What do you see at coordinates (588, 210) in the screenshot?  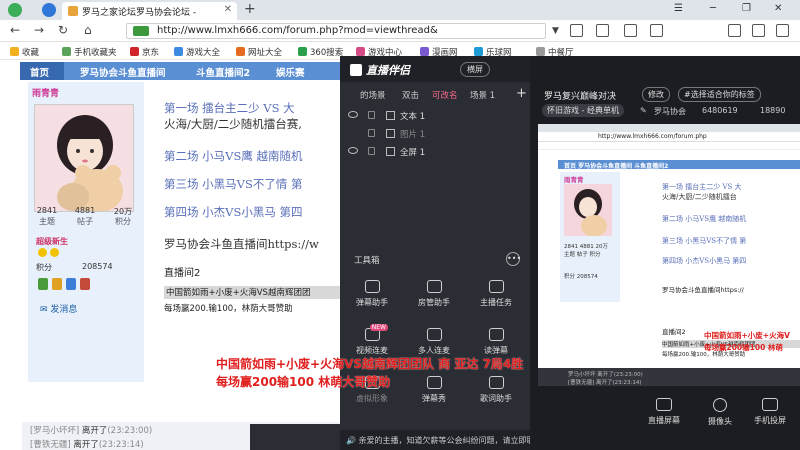 I see `preview-avatar` at bounding box center [588, 210].